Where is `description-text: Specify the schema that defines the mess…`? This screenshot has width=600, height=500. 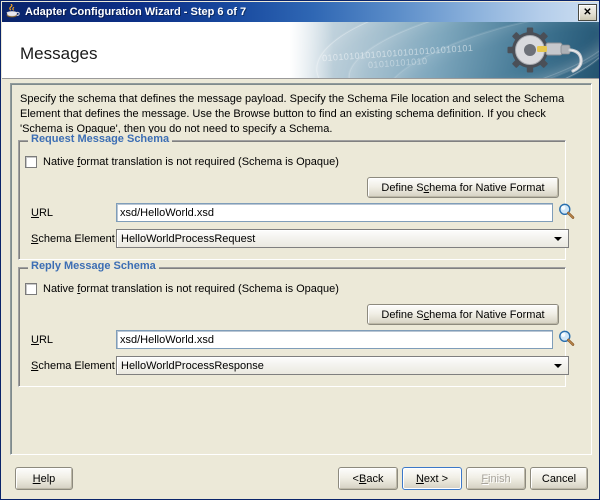
description-text: Specify the schema that defines the mess… is located at coordinates (292, 114).